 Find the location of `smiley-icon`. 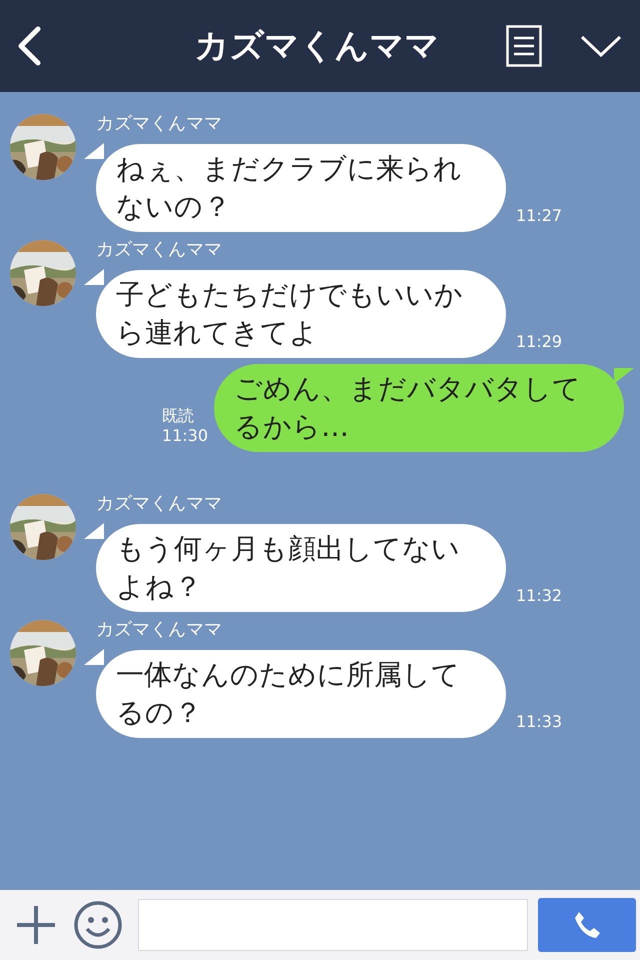

smiley-icon is located at coordinates (98, 925).